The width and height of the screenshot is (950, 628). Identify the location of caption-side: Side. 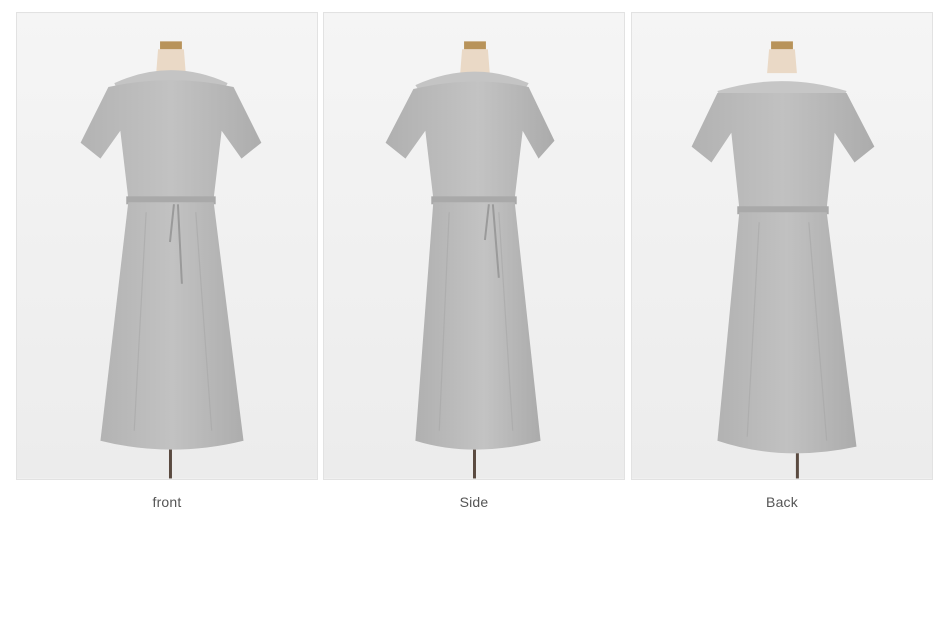
(474, 502).